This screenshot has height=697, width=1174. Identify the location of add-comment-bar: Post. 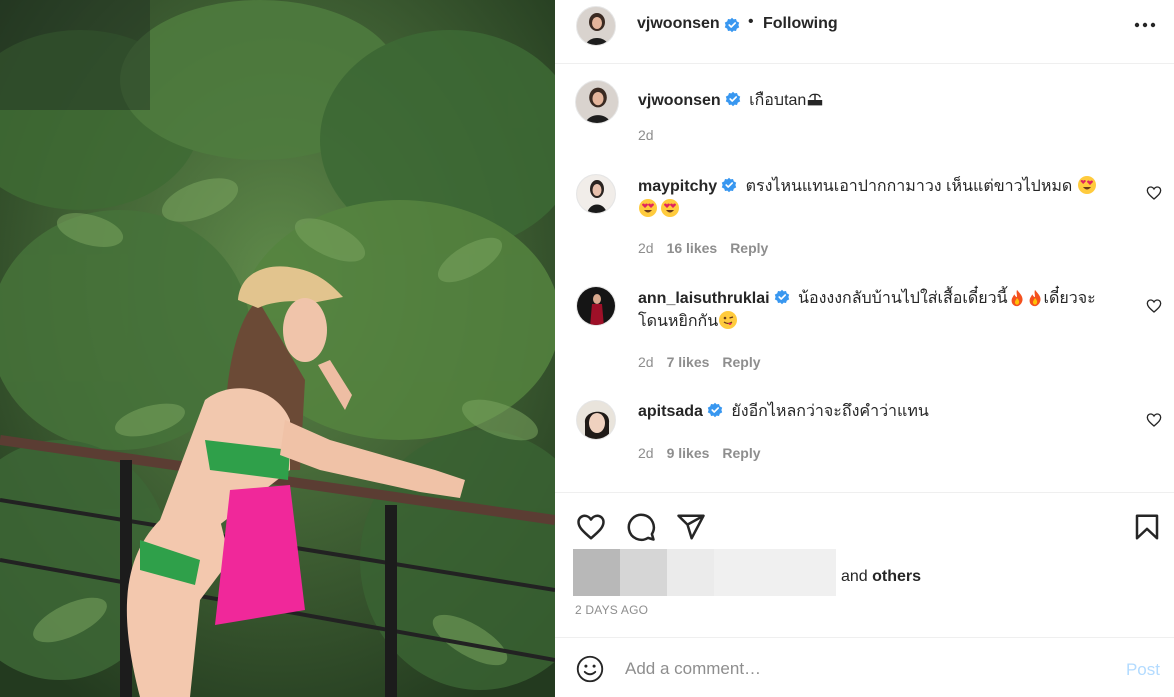
(864, 667).